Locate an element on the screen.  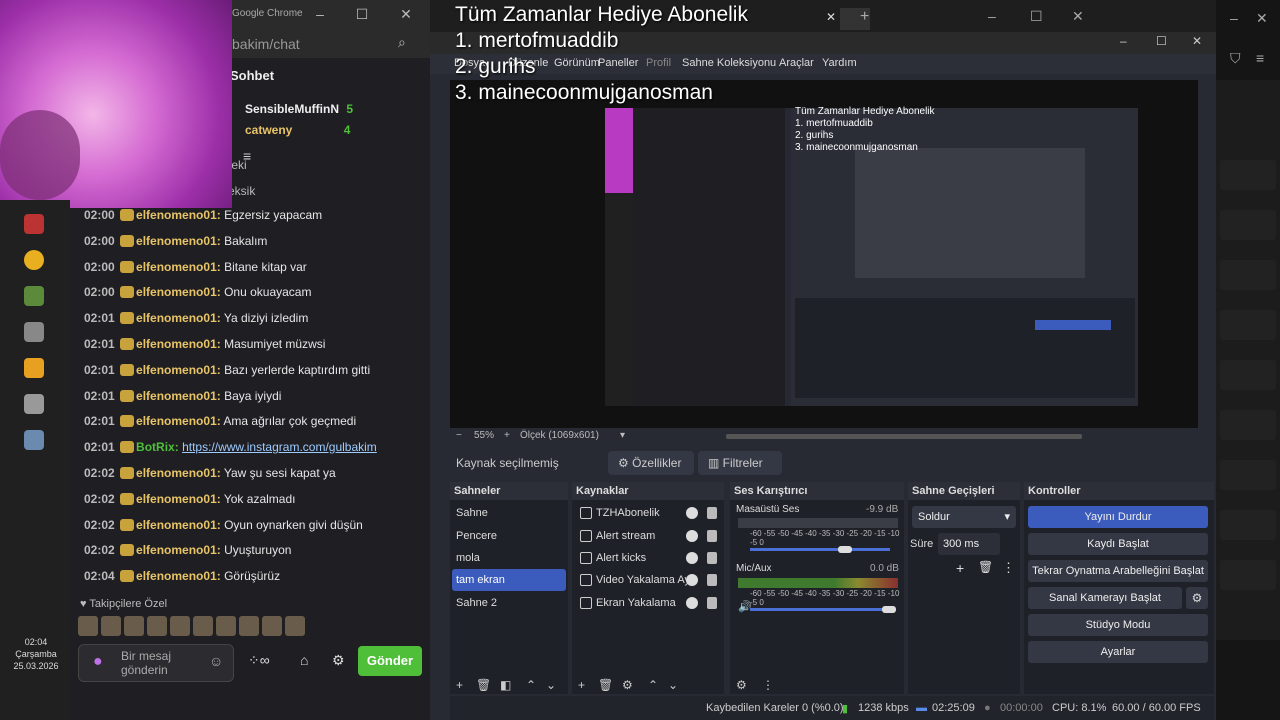
stop-stream-button: Yayını Durdur is located at coordinates (1118, 517).